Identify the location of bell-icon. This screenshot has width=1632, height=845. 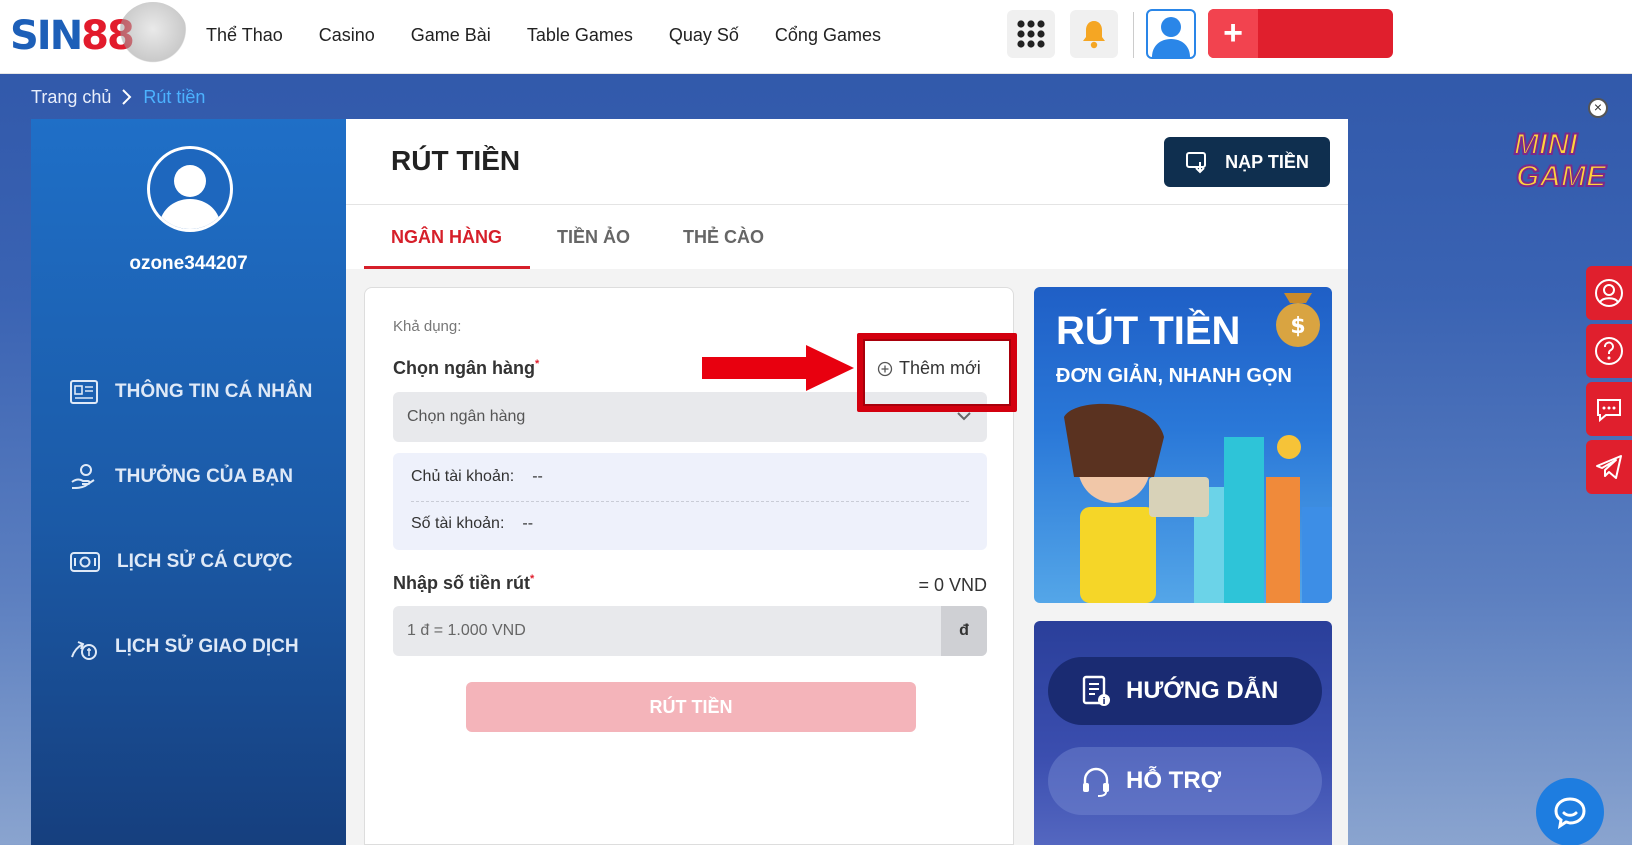
(1094, 35).